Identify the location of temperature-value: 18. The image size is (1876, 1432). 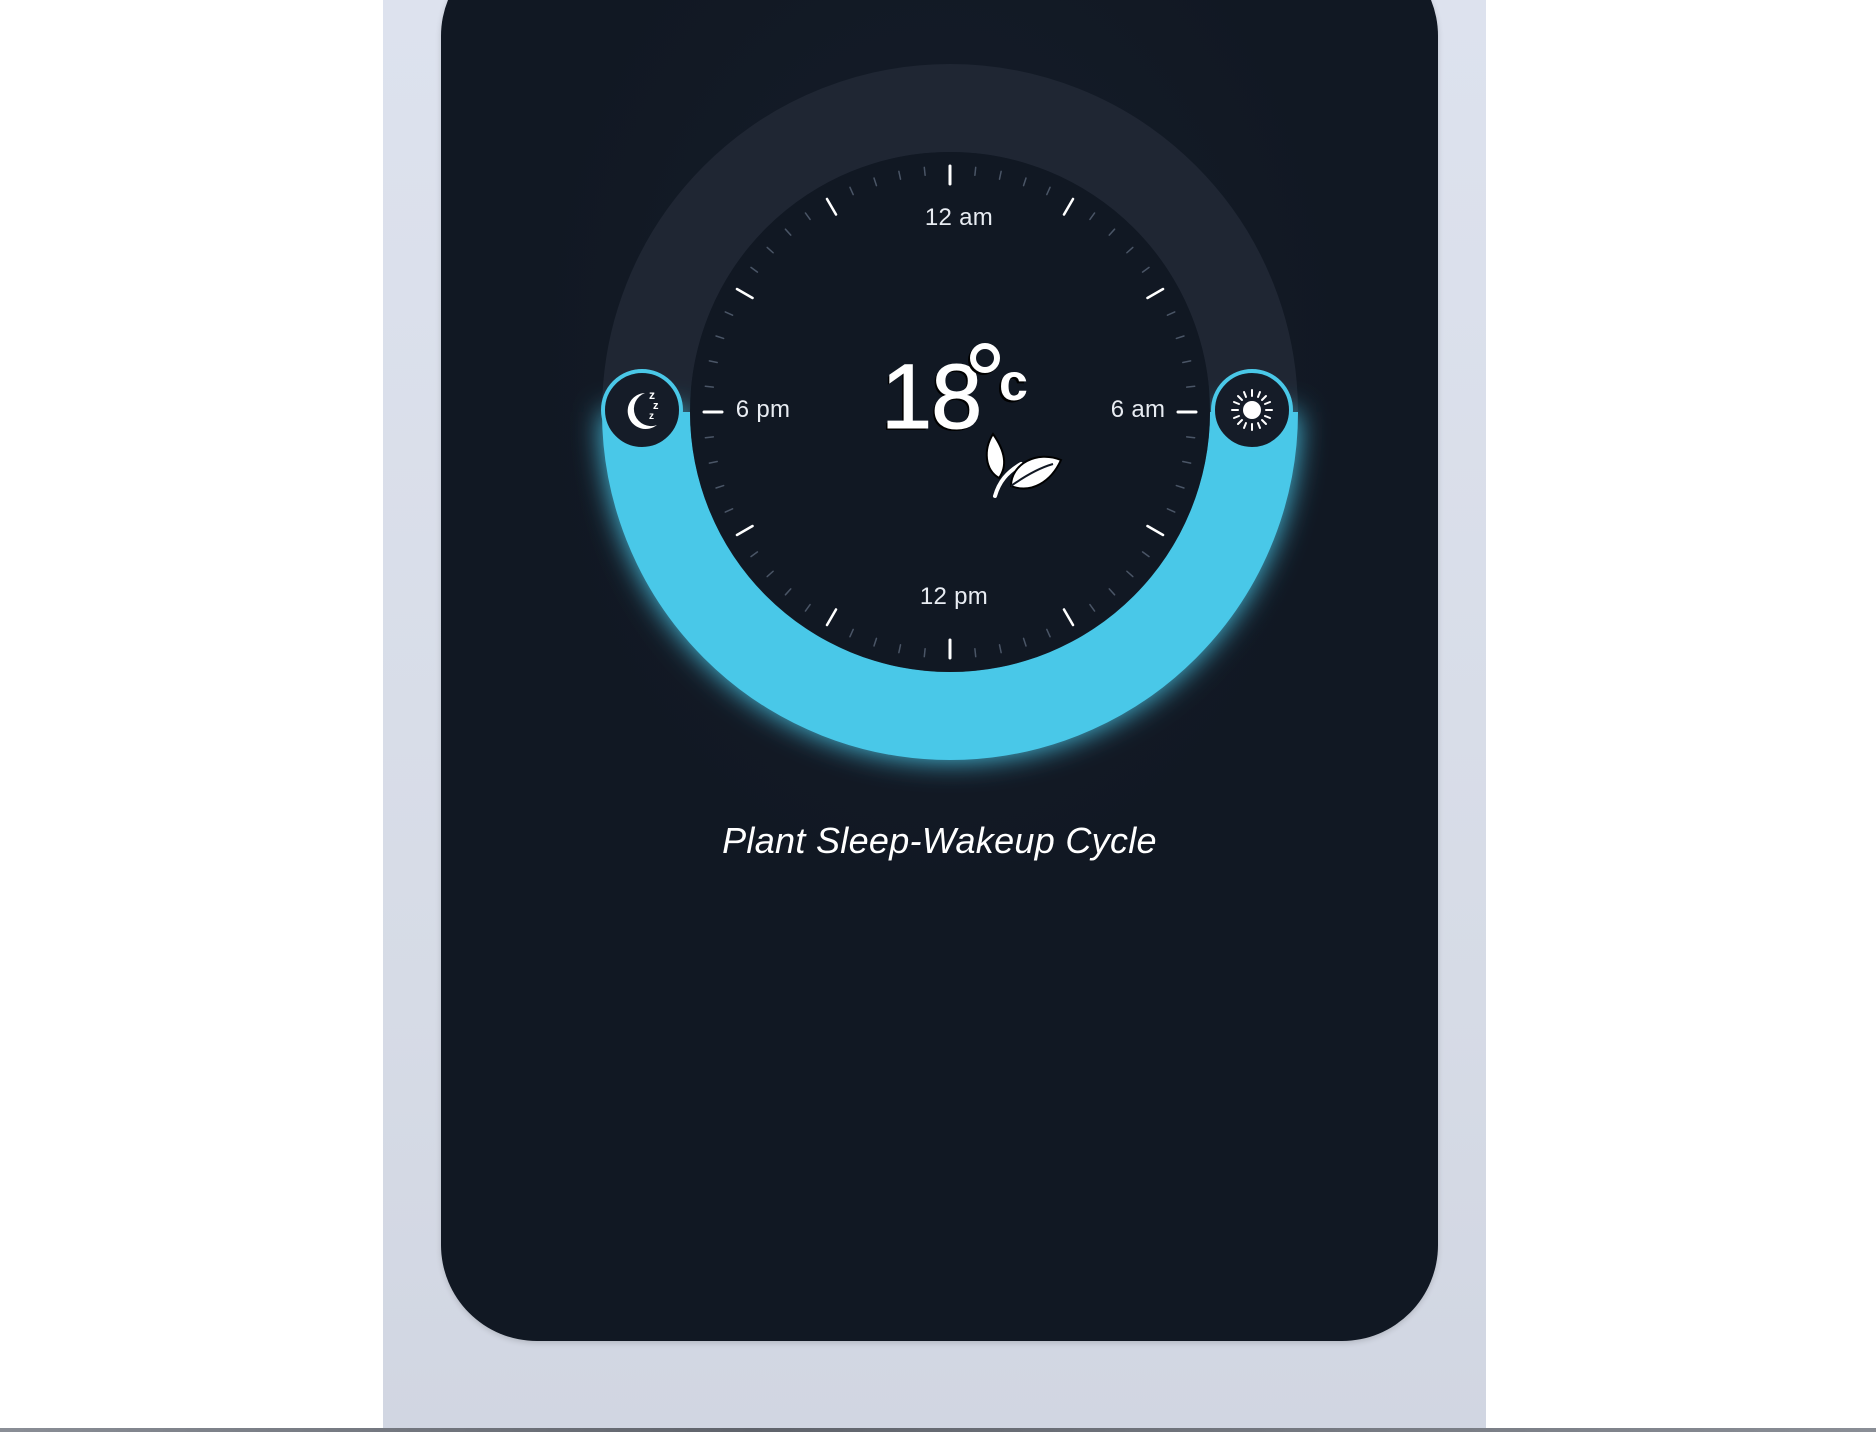
(931, 397).